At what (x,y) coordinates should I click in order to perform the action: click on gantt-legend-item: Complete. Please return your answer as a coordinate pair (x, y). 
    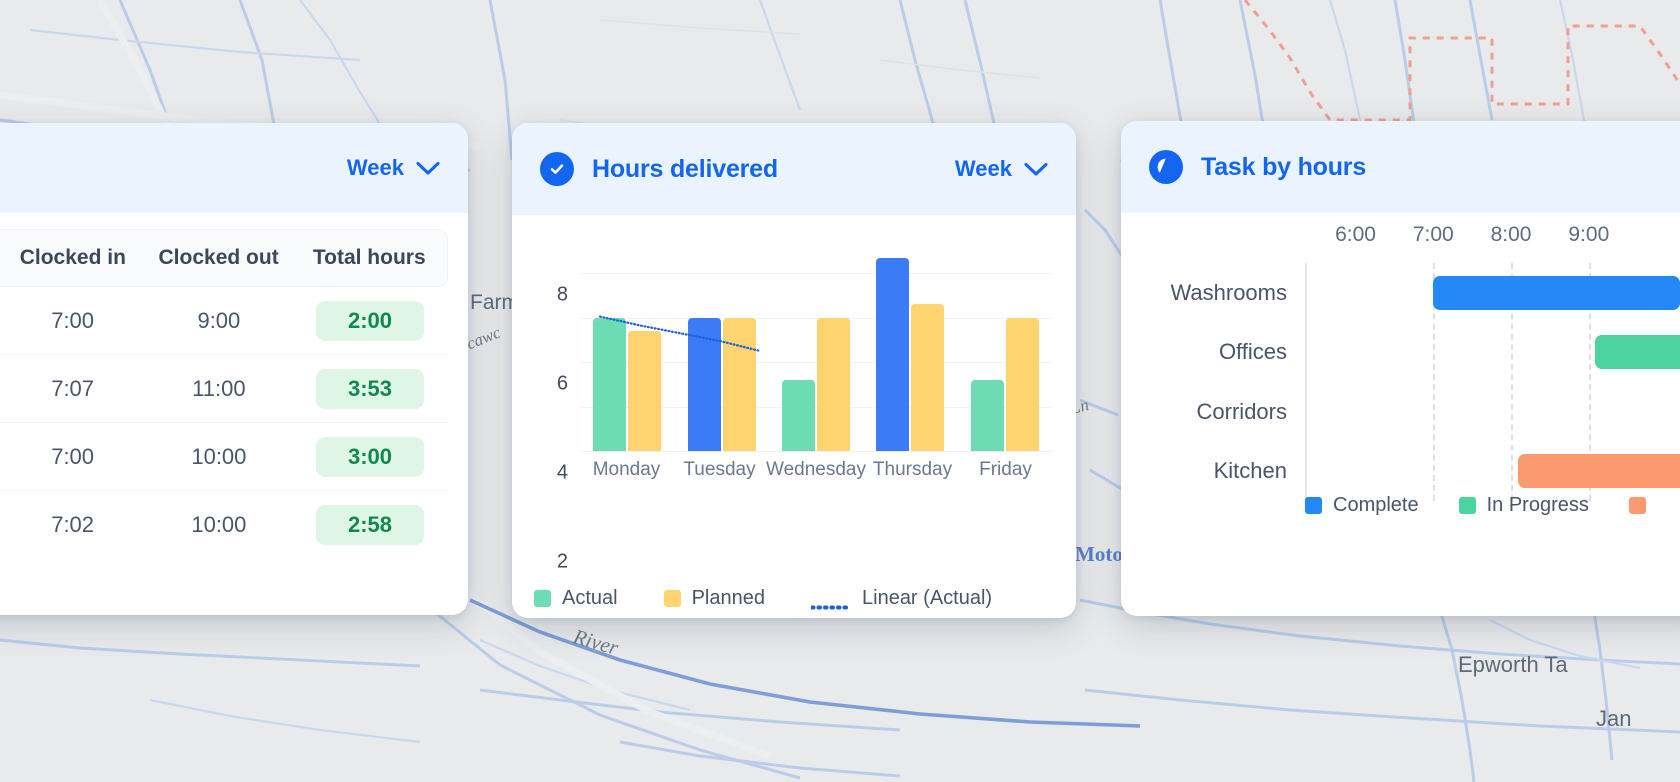
    Looking at the image, I should click on (1362, 505).